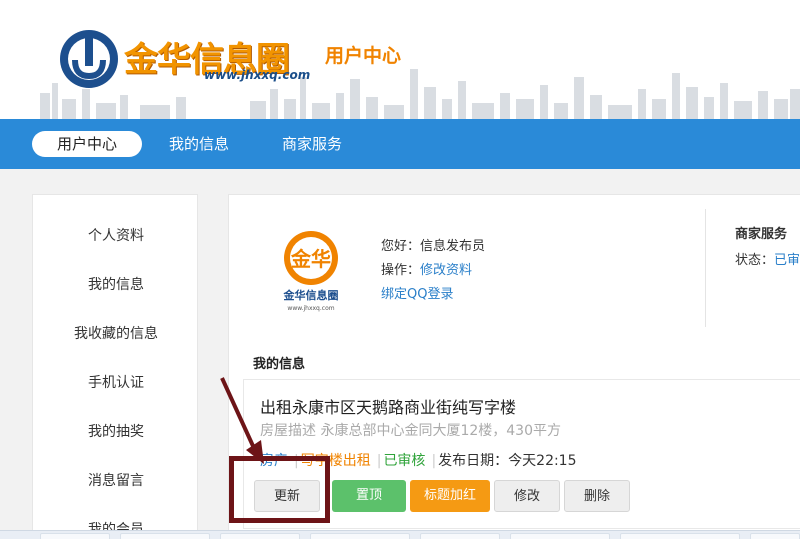  Describe the element at coordinates (446, 270) in the screenshot. I see `edit-profile-link: 修改资料` at that location.